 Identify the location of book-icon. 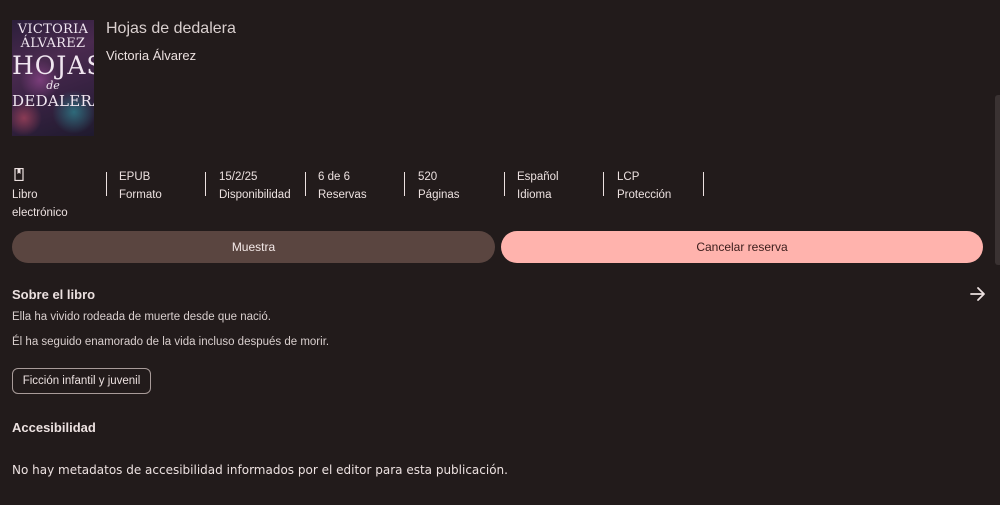
(19, 174).